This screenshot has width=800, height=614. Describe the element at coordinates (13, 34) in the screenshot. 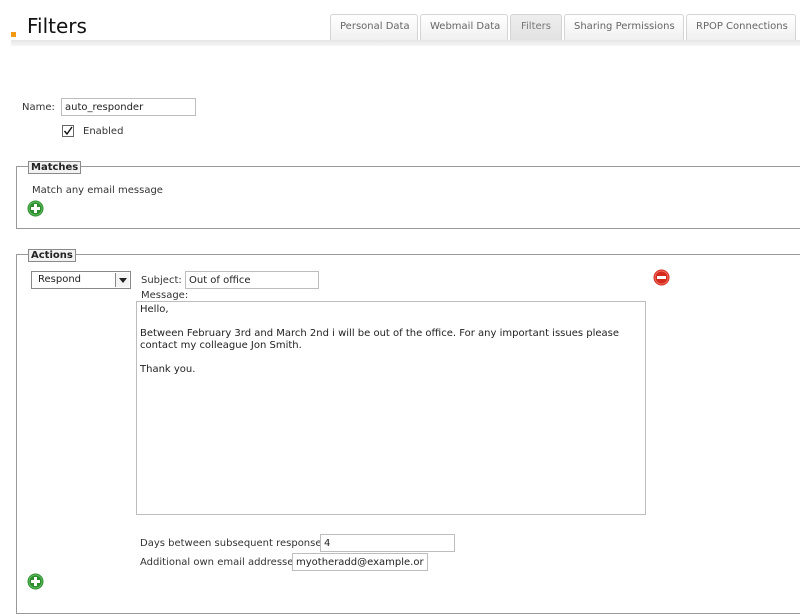

I see `title-accent-mark` at that location.